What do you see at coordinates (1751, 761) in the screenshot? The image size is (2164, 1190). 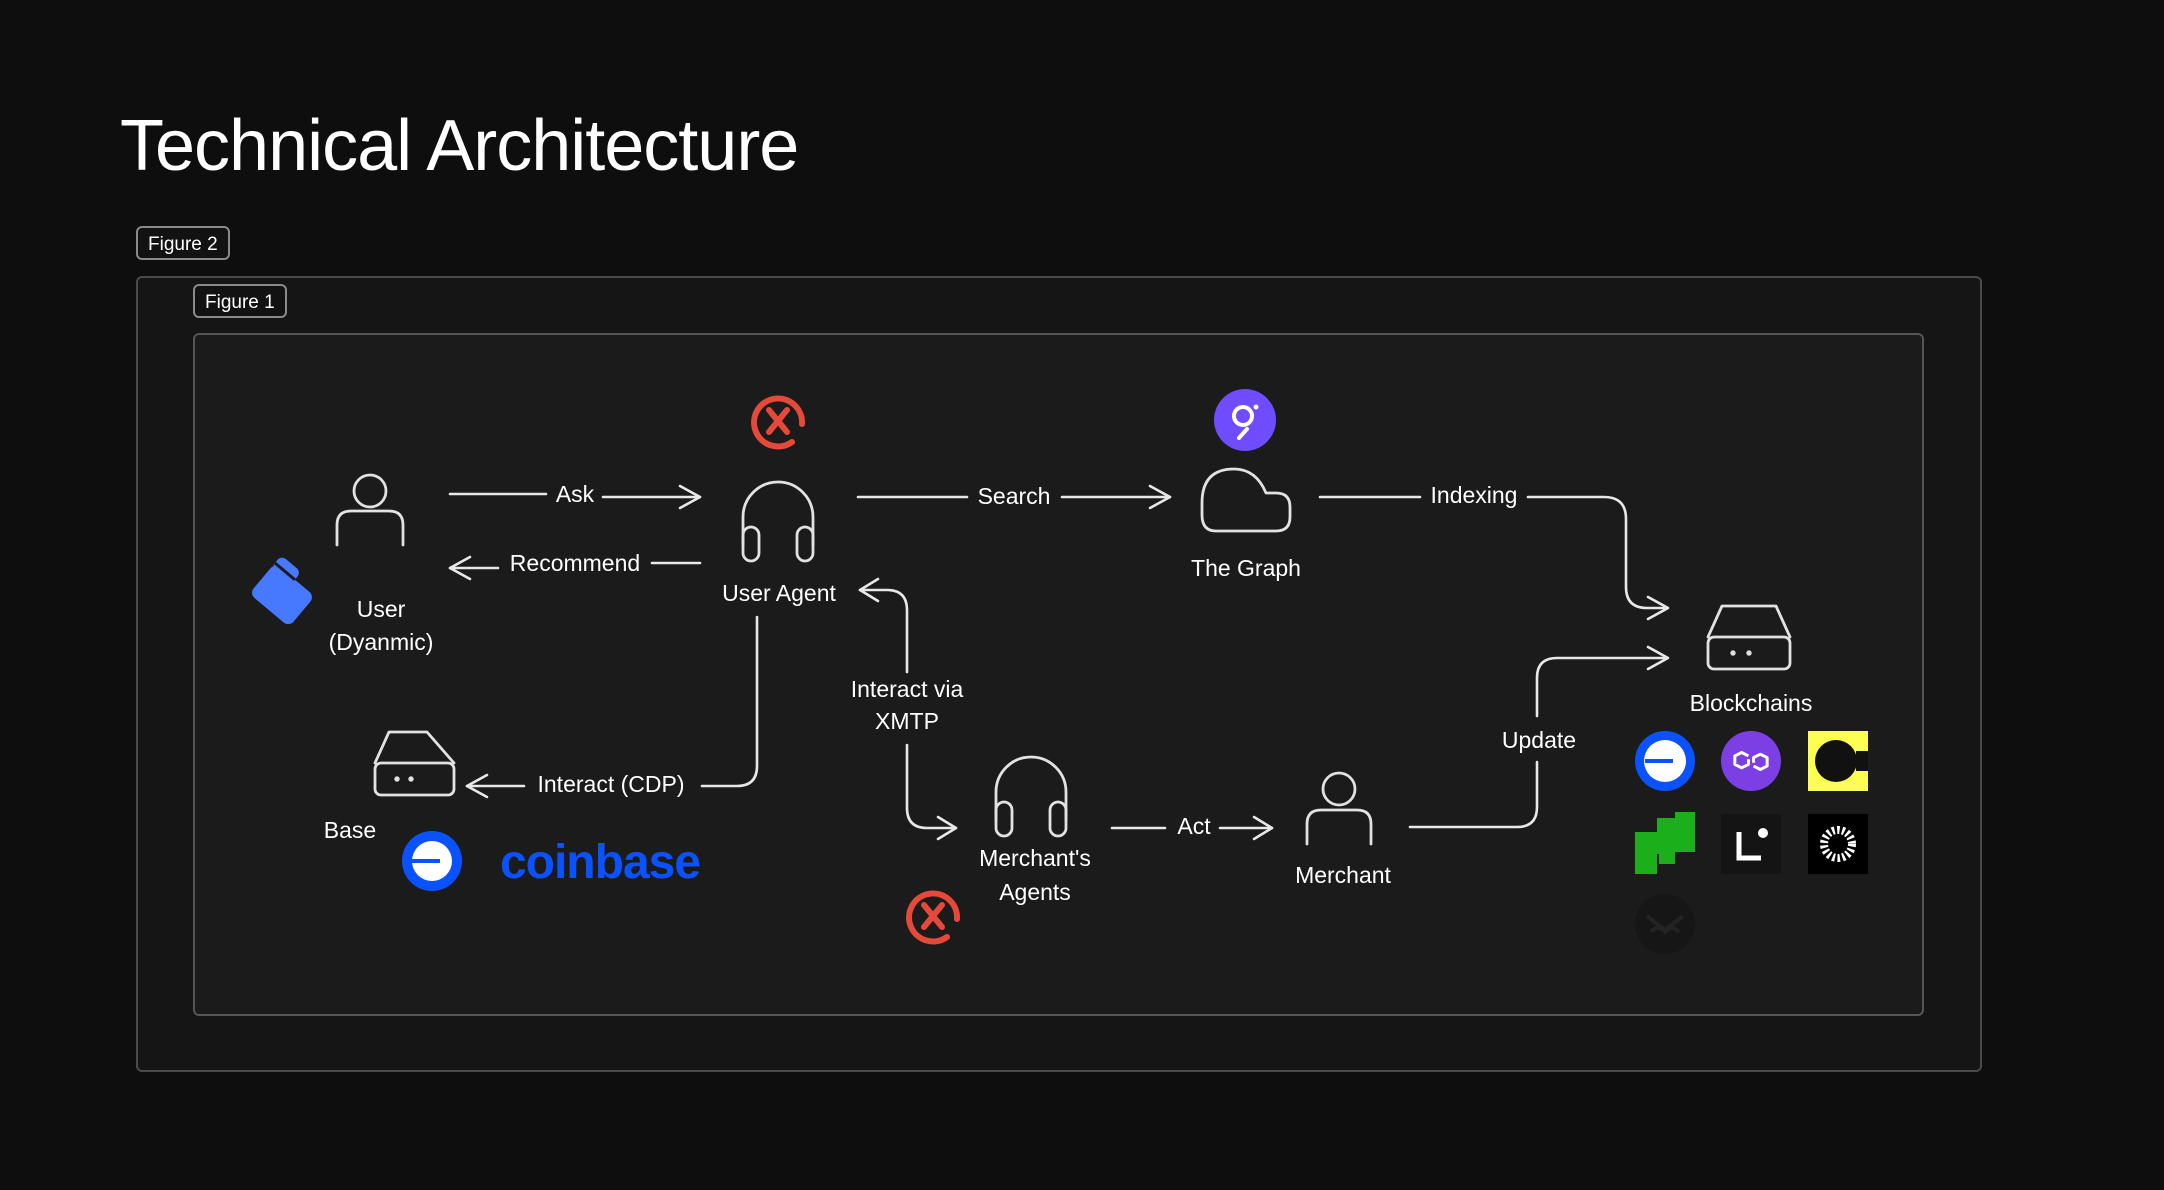 I see `polygon-logo` at bounding box center [1751, 761].